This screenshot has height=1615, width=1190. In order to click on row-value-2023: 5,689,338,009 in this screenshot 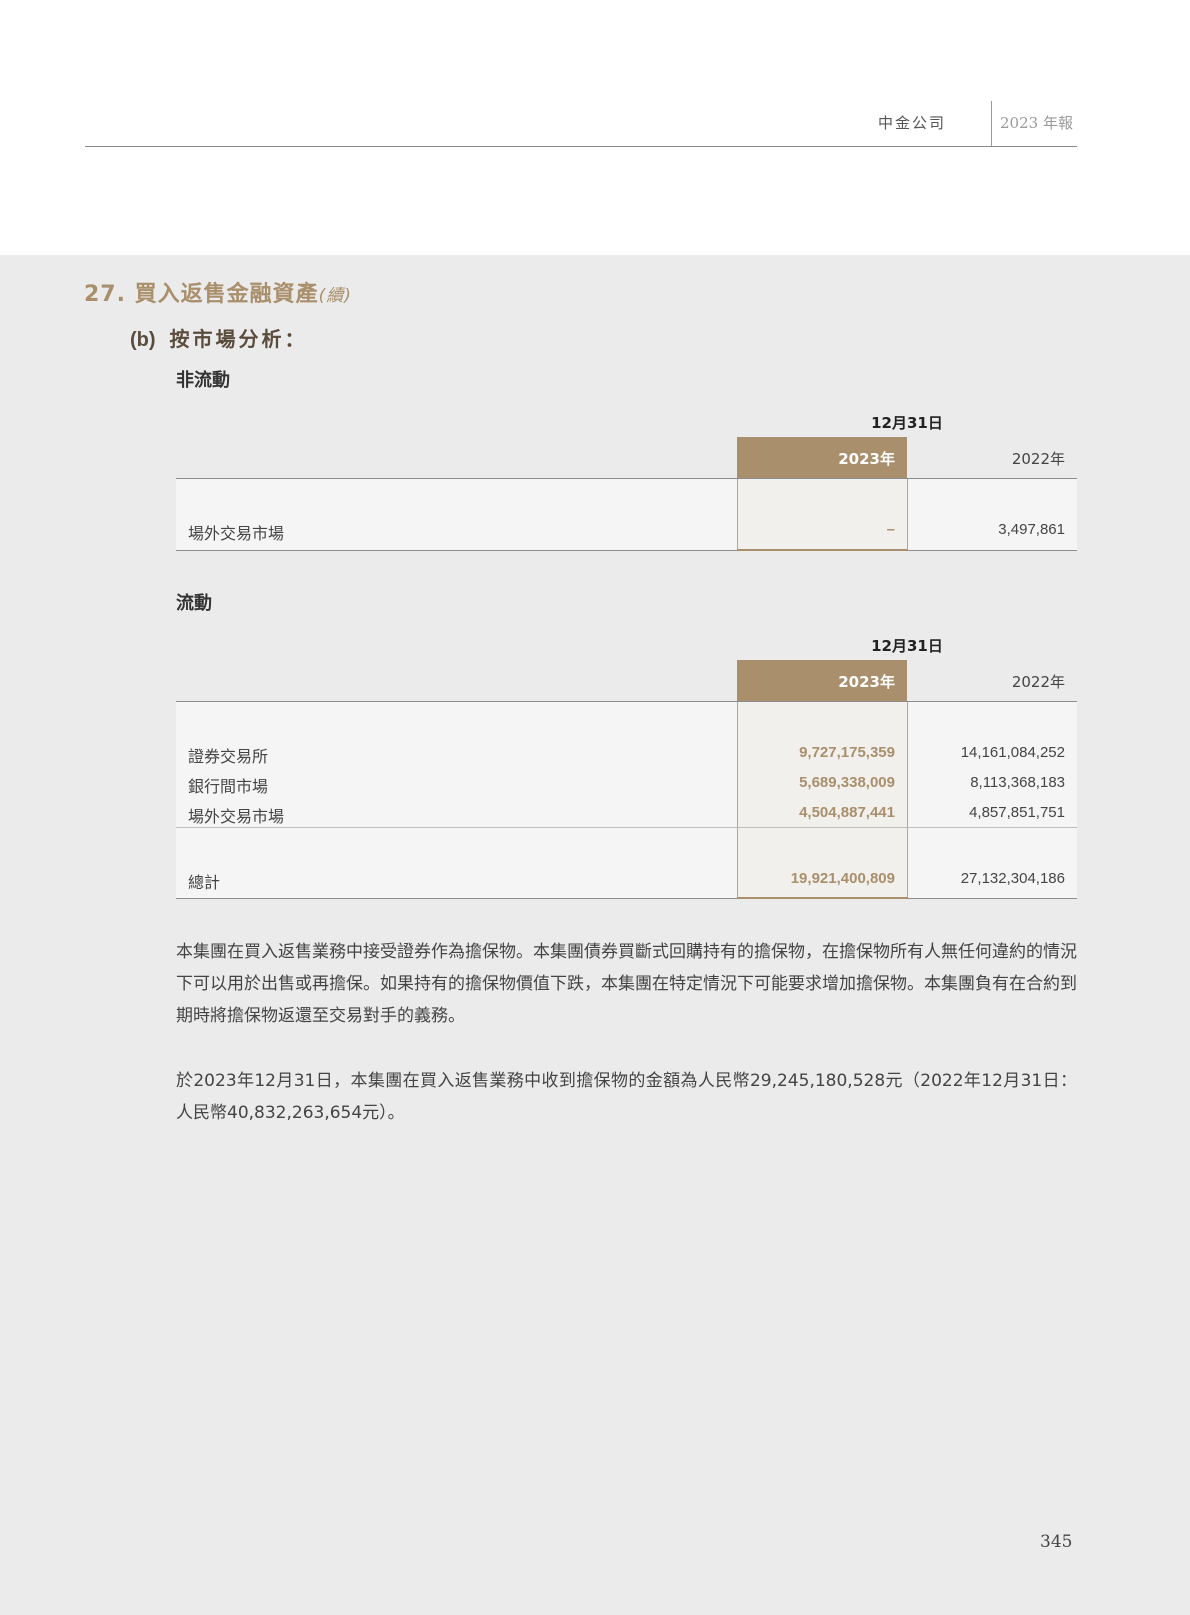, I will do `click(847, 782)`.